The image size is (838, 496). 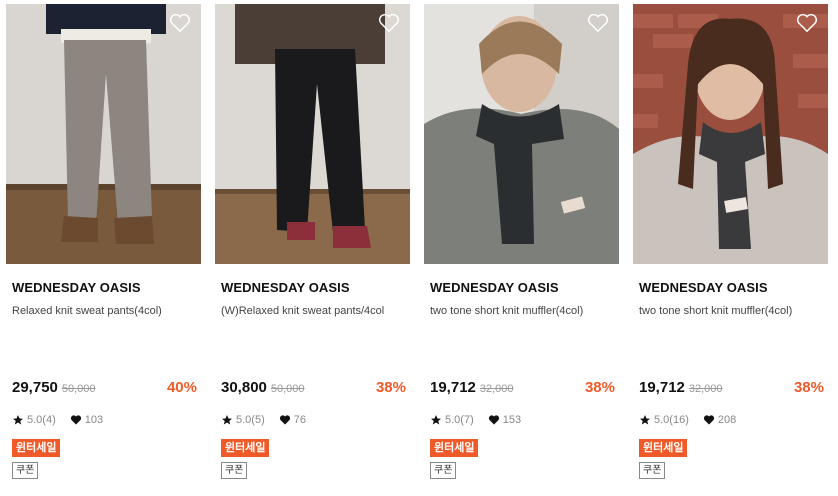 I want to click on rating: 5.0(4), so click(x=41, y=420).